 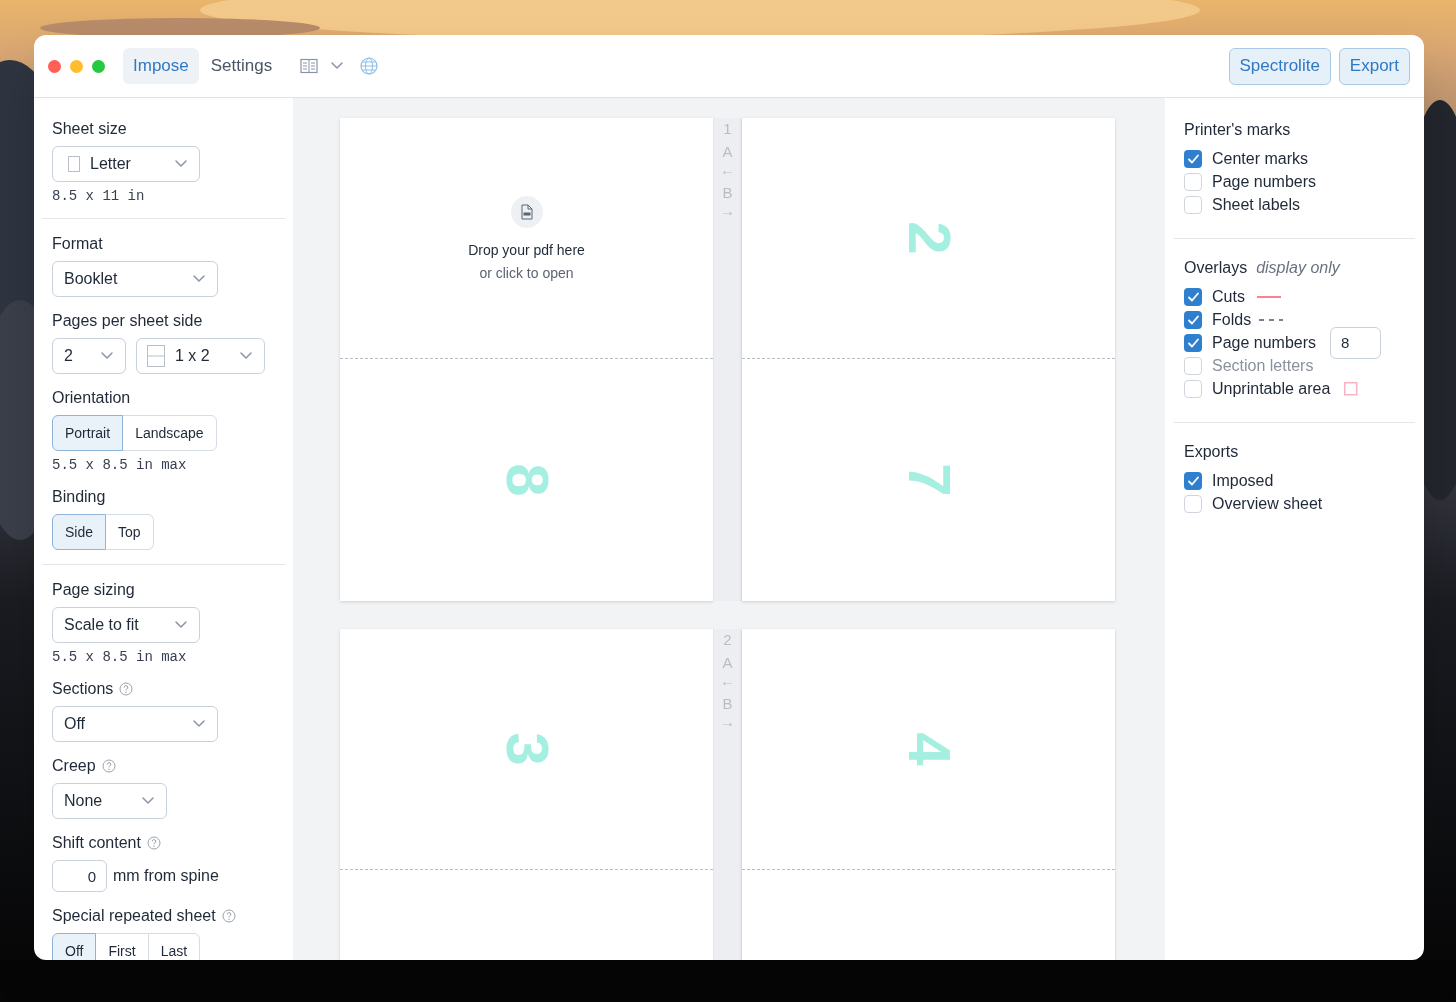 What do you see at coordinates (1256, 204) in the screenshot?
I see `checkbox-label: Sheet labels` at bounding box center [1256, 204].